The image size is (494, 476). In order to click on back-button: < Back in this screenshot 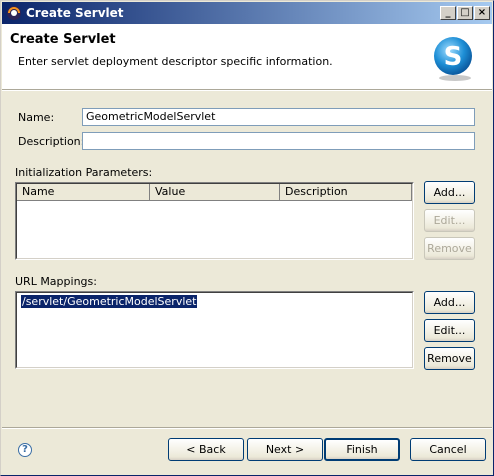, I will do `click(206, 449)`.